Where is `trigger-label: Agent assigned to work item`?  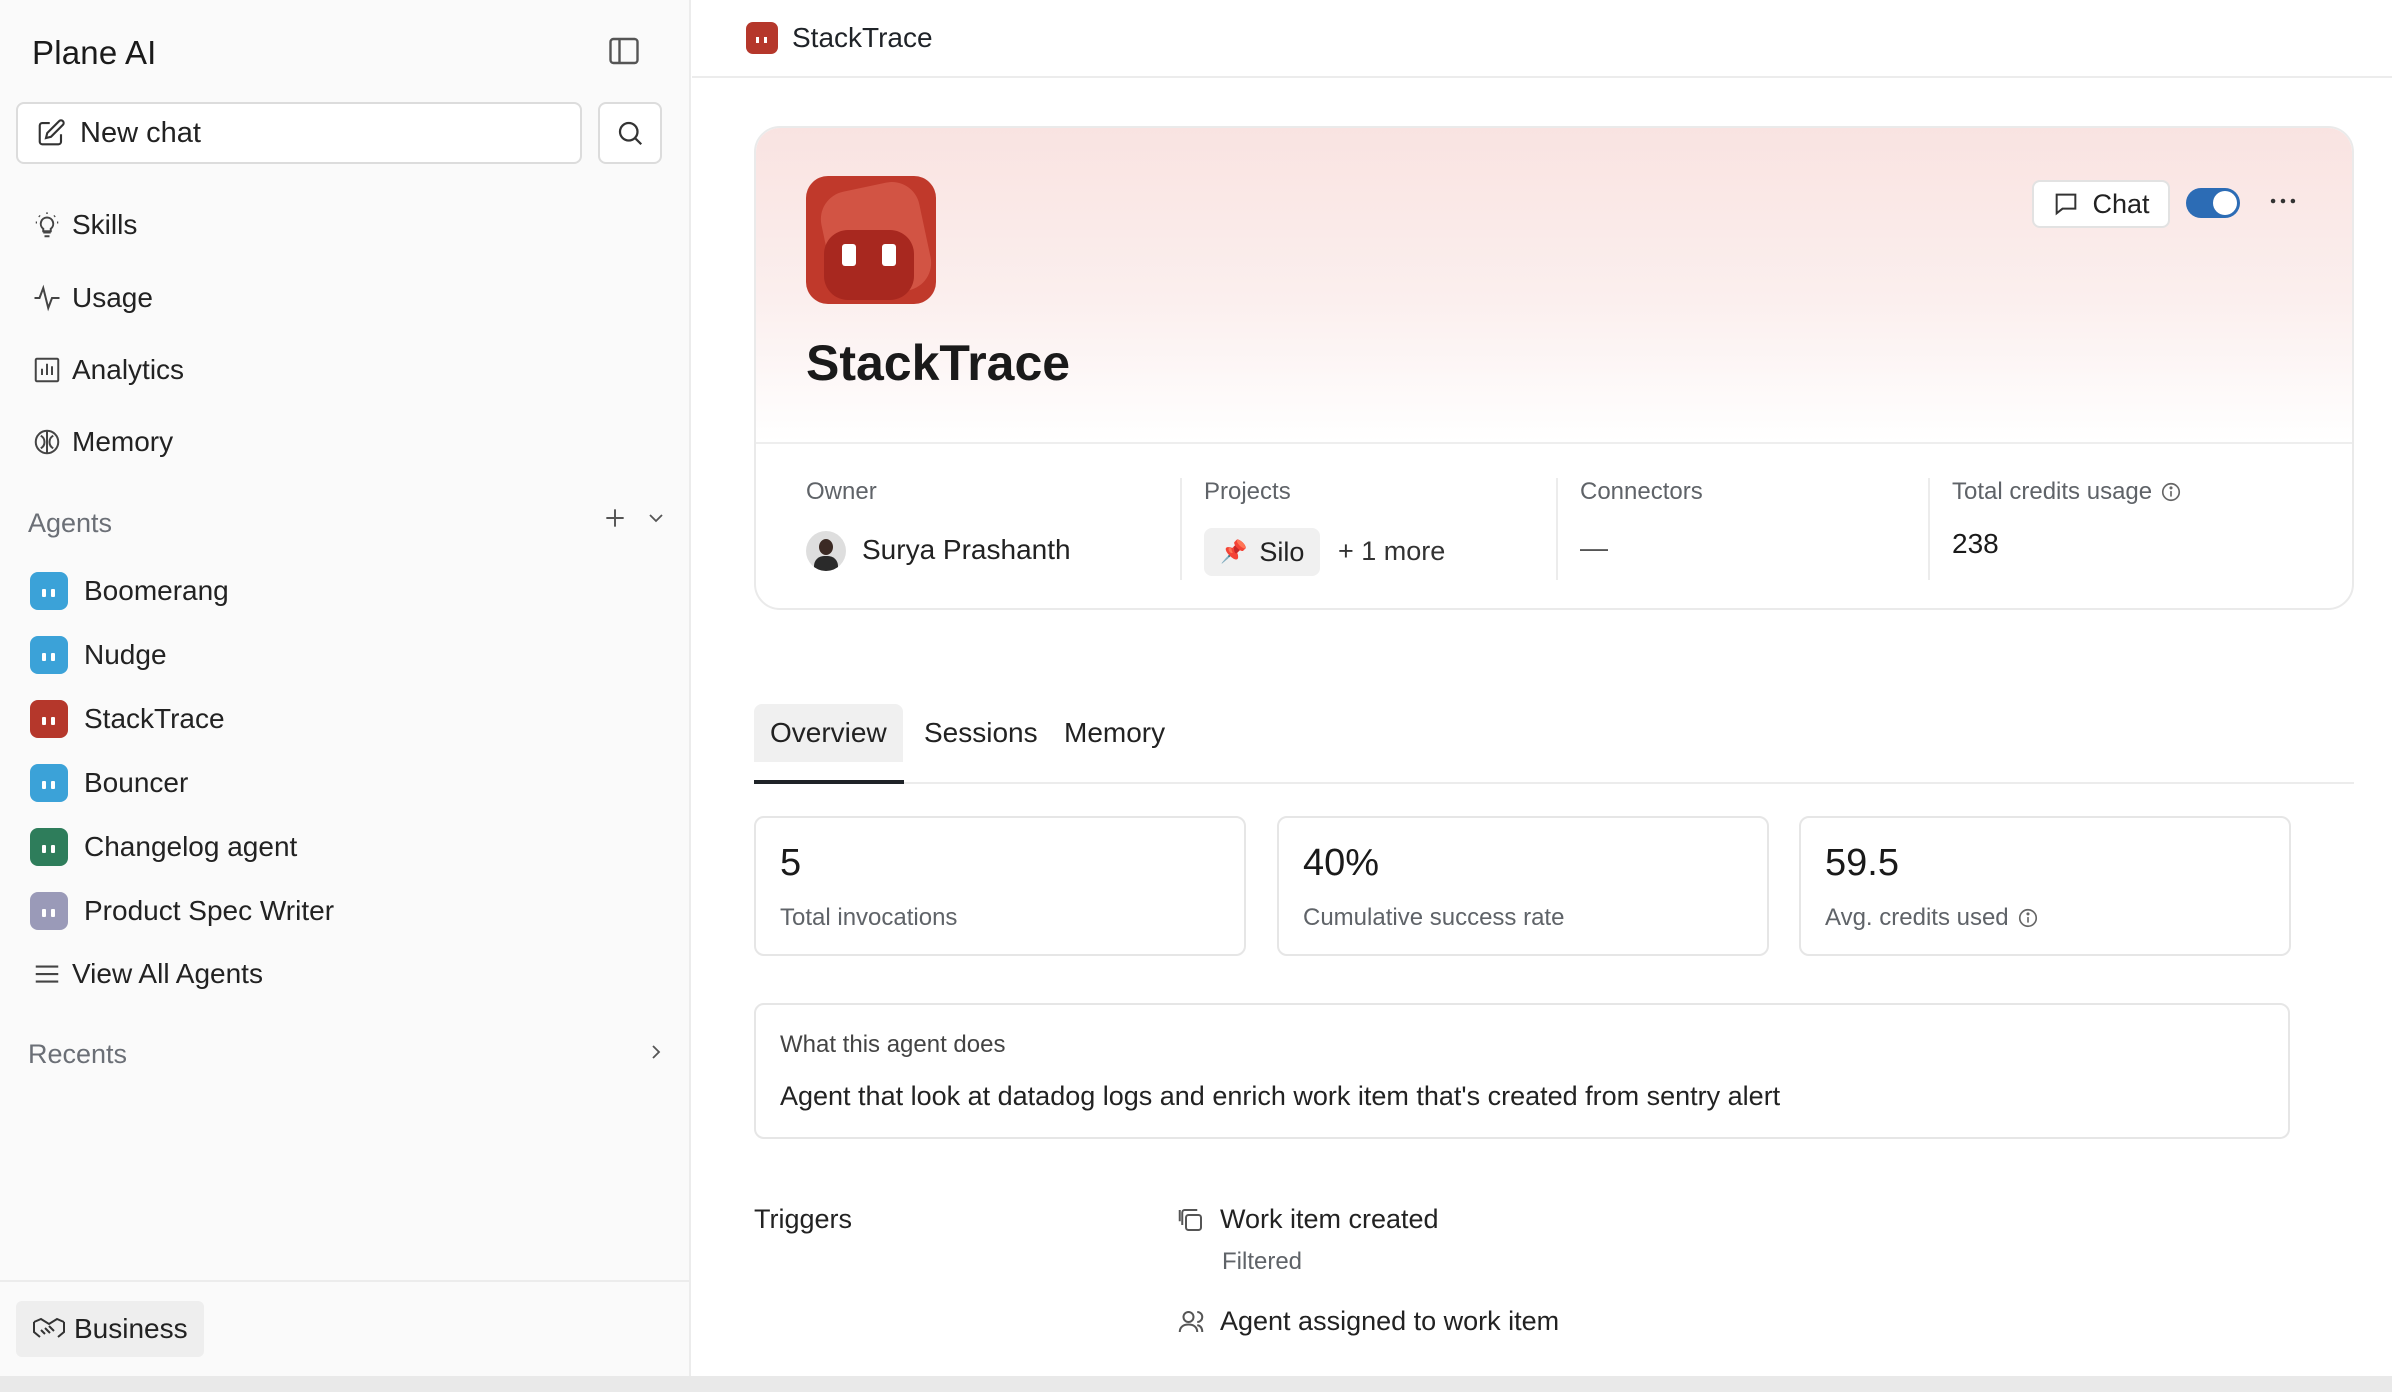
trigger-label: Agent assigned to work item is located at coordinates (1390, 1321).